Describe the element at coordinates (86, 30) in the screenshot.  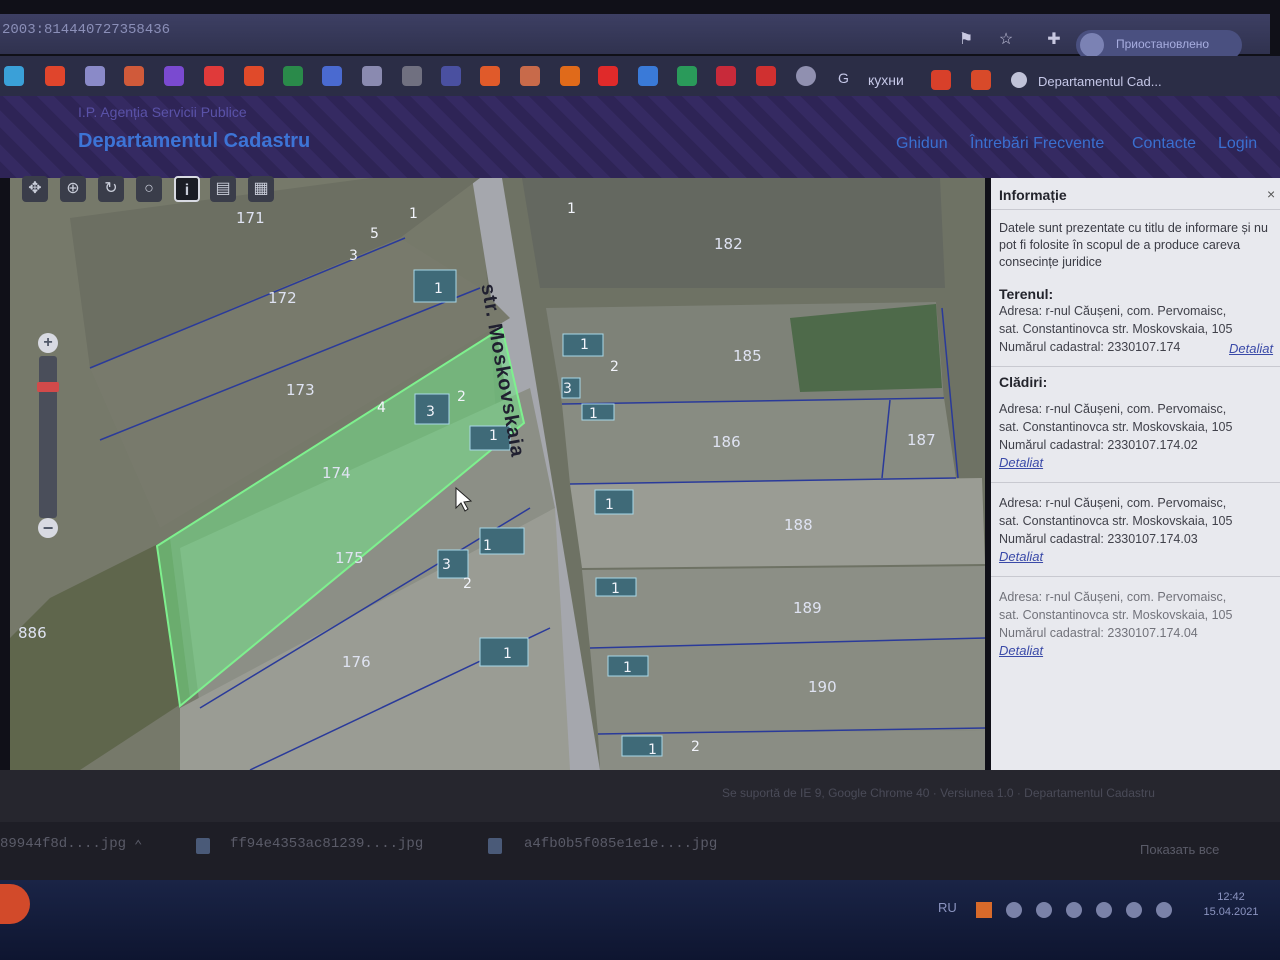
I see `url-text: 2003:814440727358436` at that location.